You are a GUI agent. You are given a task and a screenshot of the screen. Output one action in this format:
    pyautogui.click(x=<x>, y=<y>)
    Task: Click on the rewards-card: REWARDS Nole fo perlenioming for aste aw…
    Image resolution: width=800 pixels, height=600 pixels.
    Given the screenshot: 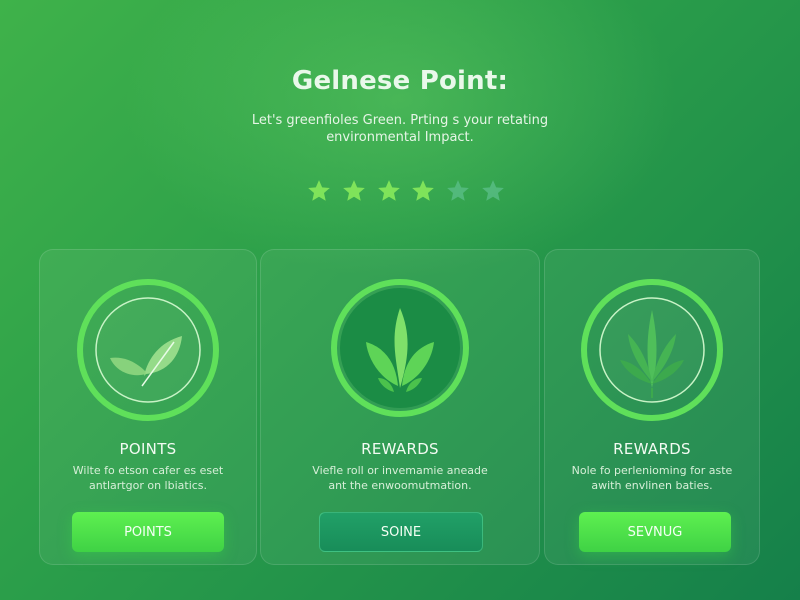 What is the action you would take?
    pyautogui.click(x=652, y=407)
    